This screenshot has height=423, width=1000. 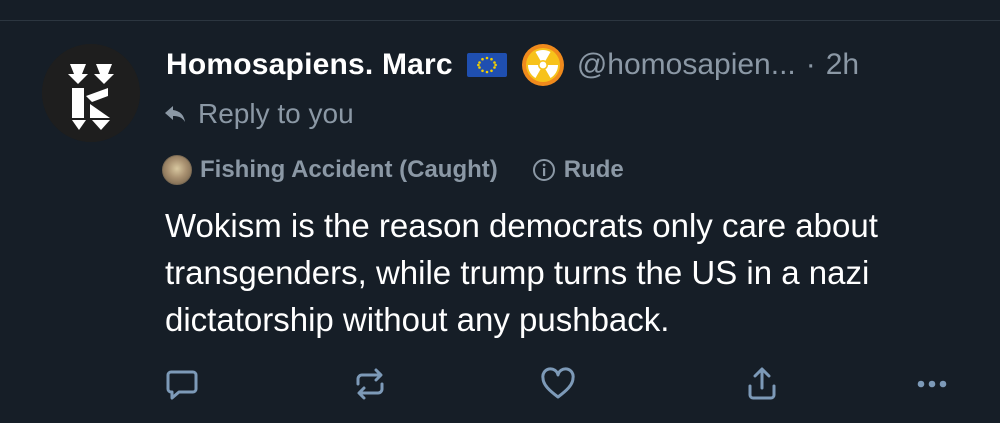 I want to click on repost-icon, so click(x=370, y=384).